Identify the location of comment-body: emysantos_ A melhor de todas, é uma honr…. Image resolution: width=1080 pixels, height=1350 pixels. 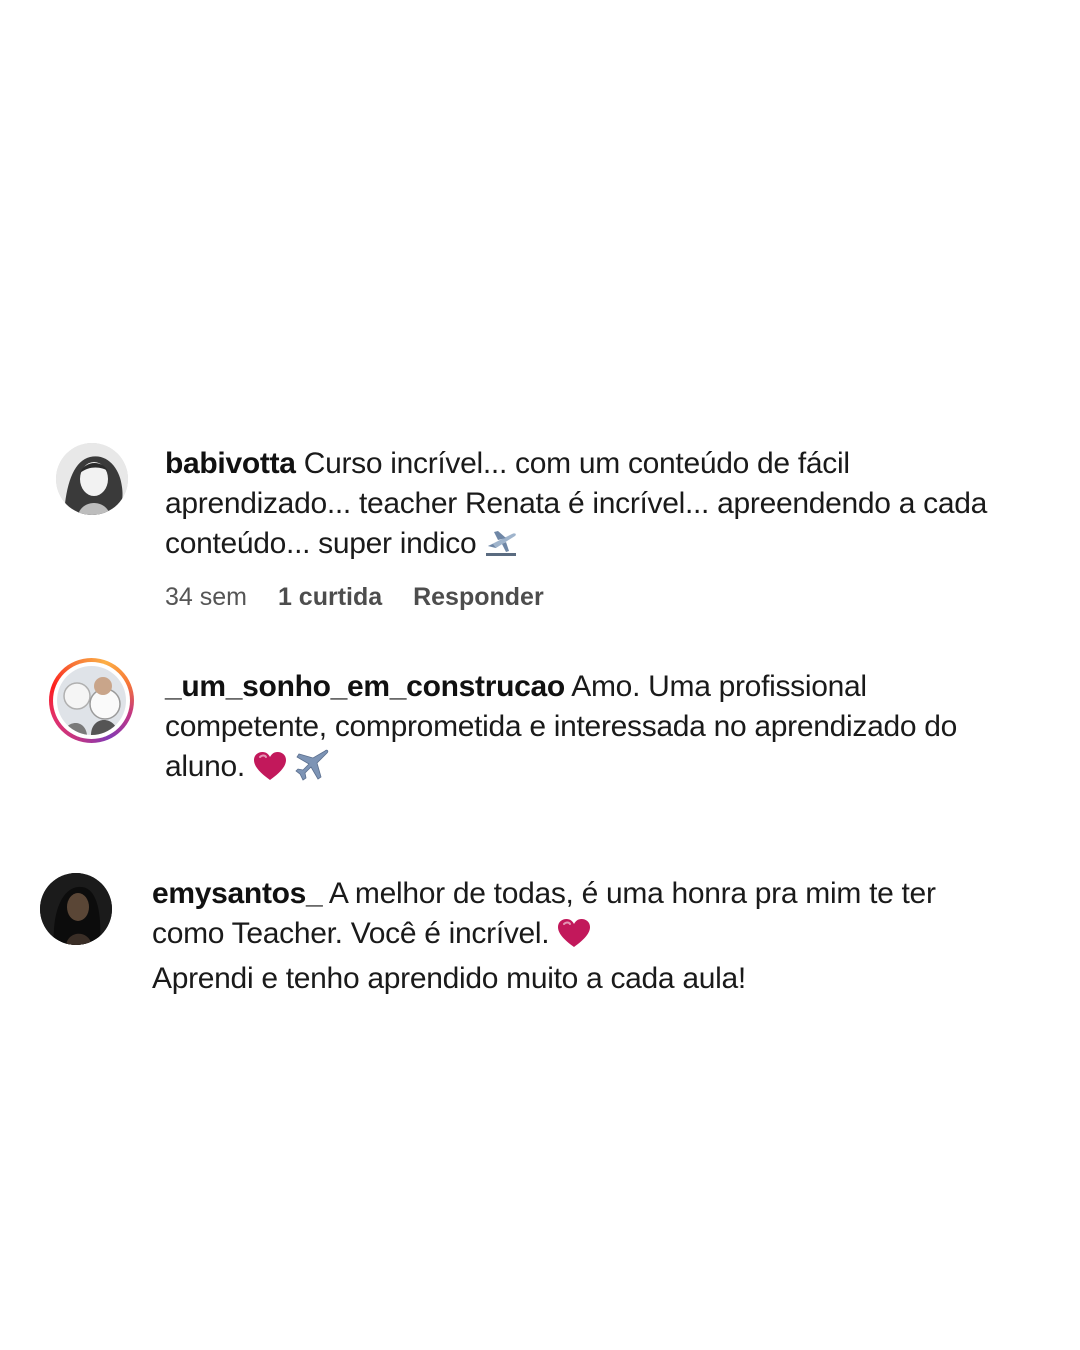
(602, 936).